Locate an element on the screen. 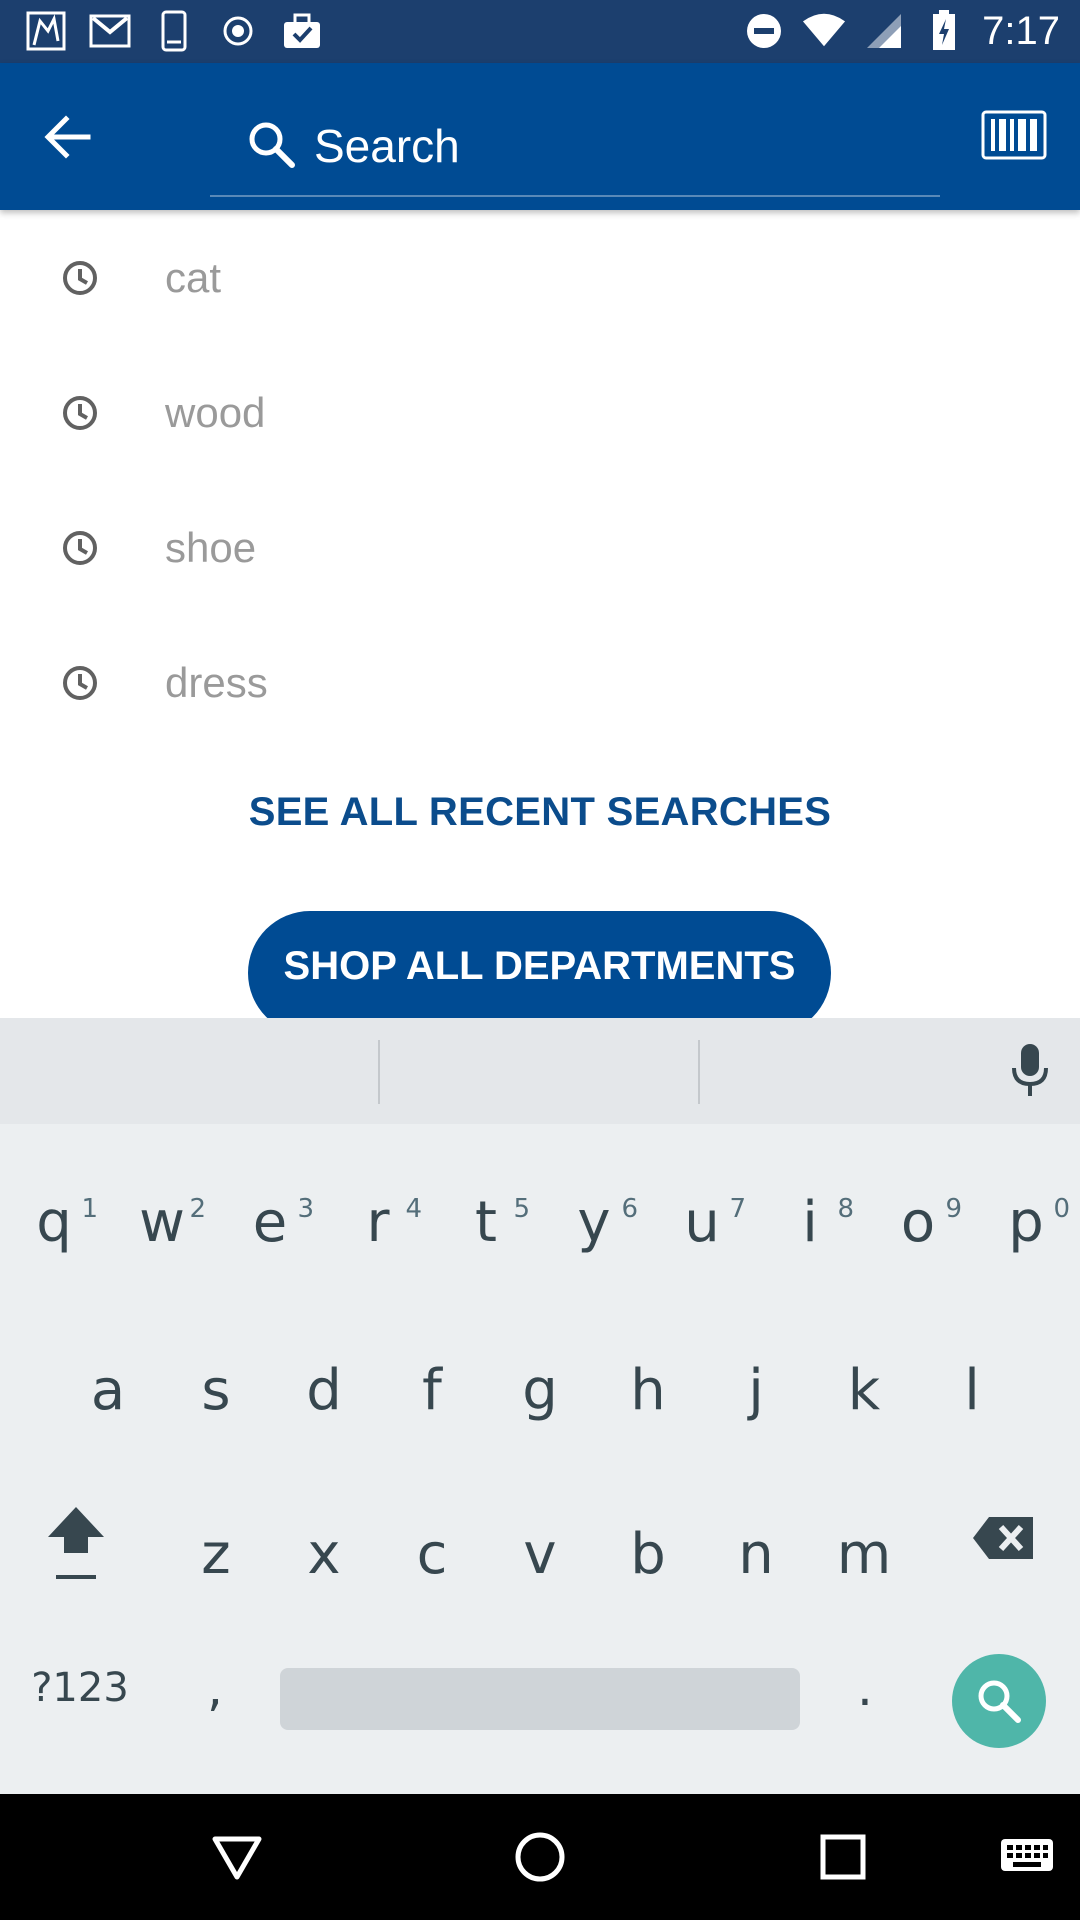  key-h: h is located at coordinates (648, 1391).